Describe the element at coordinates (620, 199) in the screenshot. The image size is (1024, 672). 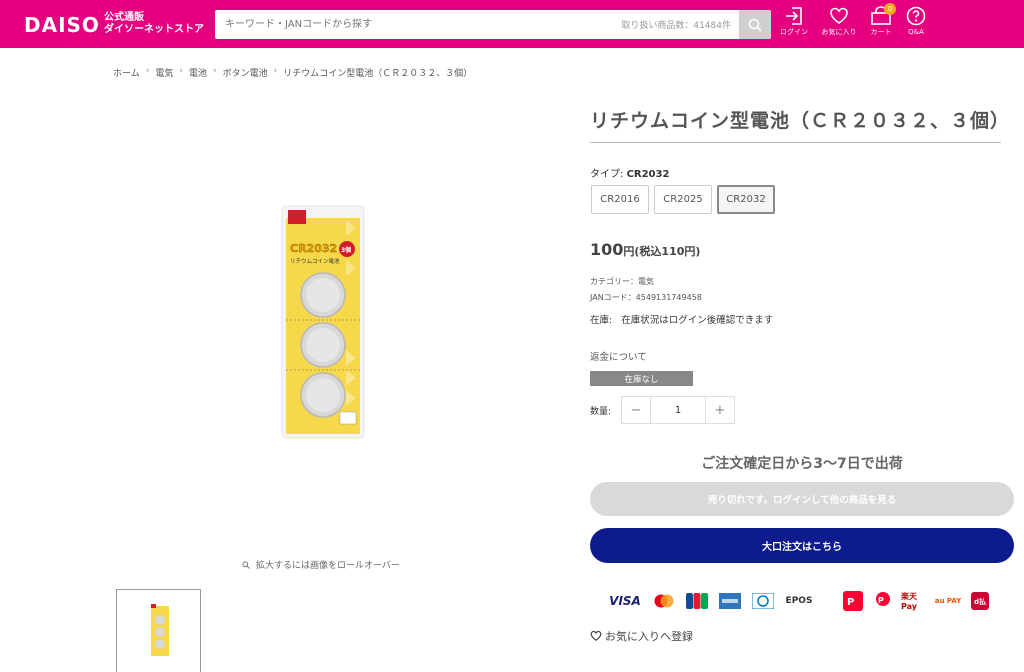
I see `variant-cr2016-button: CR2016` at that location.